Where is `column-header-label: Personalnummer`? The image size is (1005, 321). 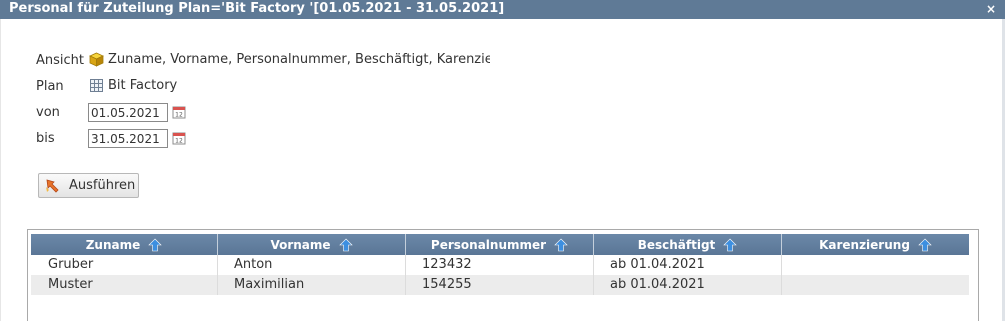 column-header-label: Personalnummer is located at coordinates (488, 244).